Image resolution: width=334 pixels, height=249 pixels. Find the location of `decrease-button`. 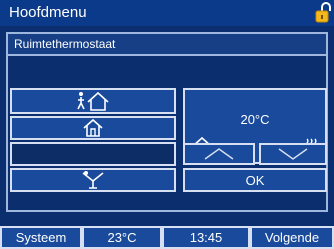

decrease-button is located at coordinates (293, 154).